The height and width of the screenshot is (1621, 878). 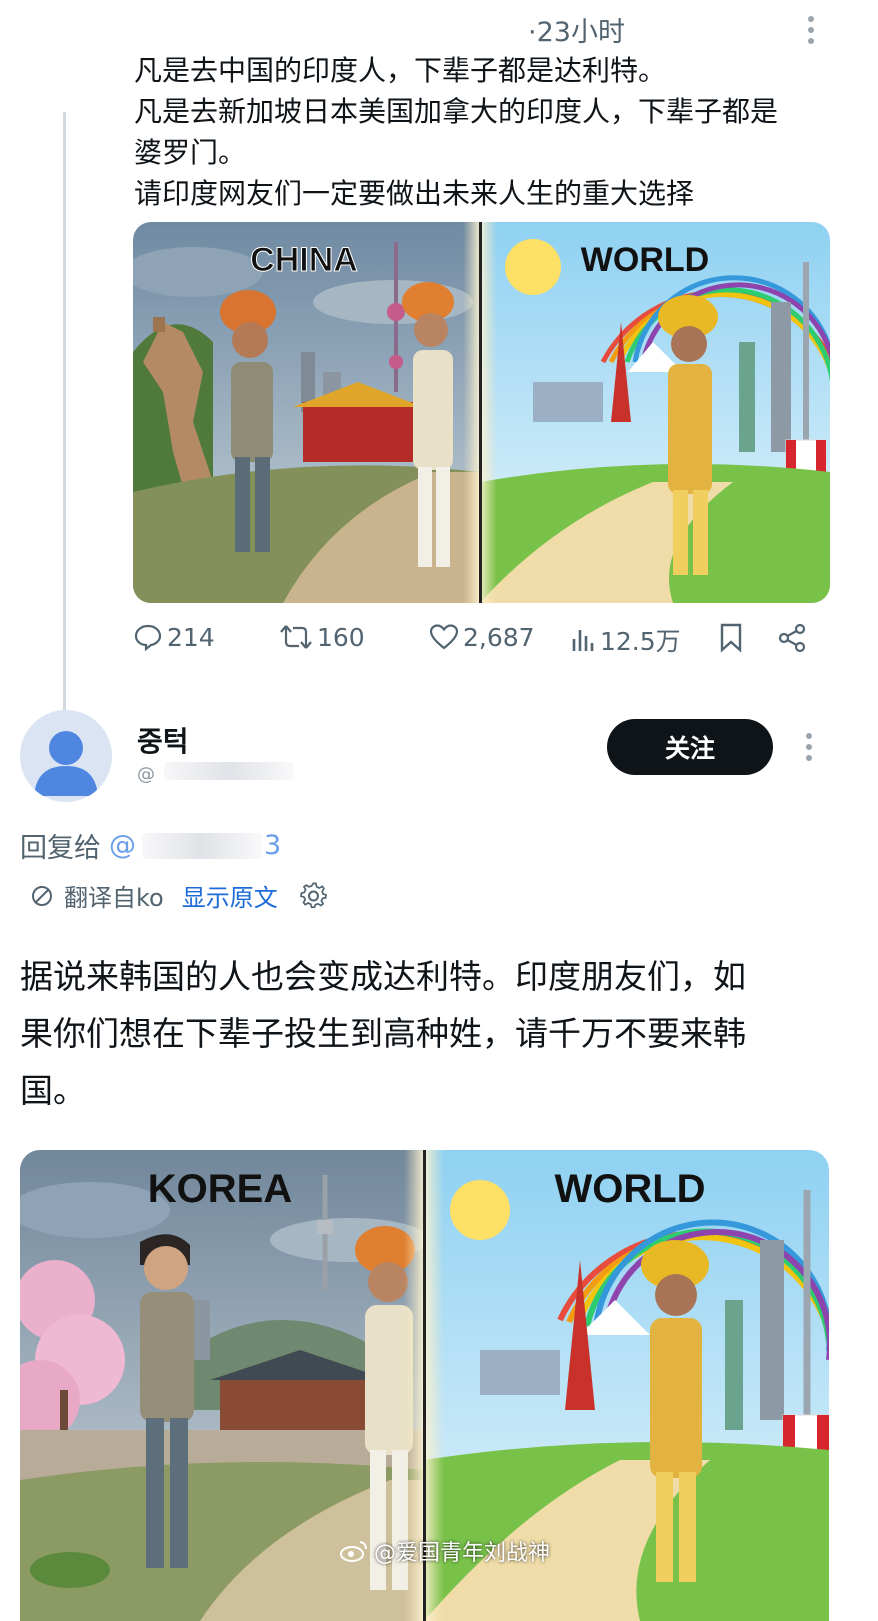 What do you see at coordinates (64, 412) in the screenshot?
I see `thread-line` at bounding box center [64, 412].